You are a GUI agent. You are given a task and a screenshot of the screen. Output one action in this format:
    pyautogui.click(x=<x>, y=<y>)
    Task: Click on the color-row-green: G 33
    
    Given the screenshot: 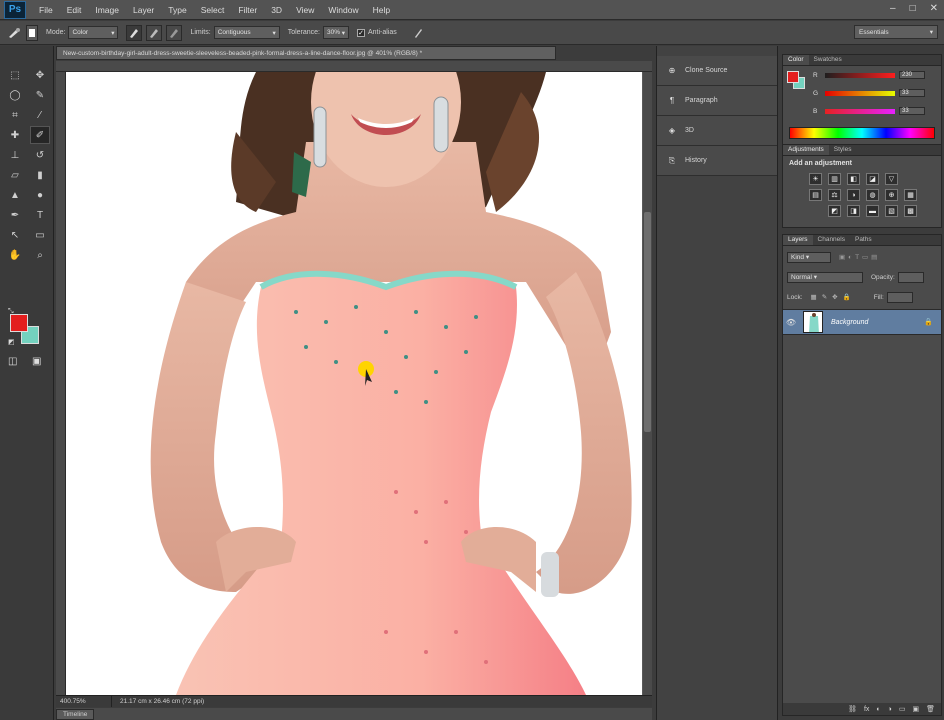 What is the action you would take?
    pyautogui.click(x=869, y=93)
    